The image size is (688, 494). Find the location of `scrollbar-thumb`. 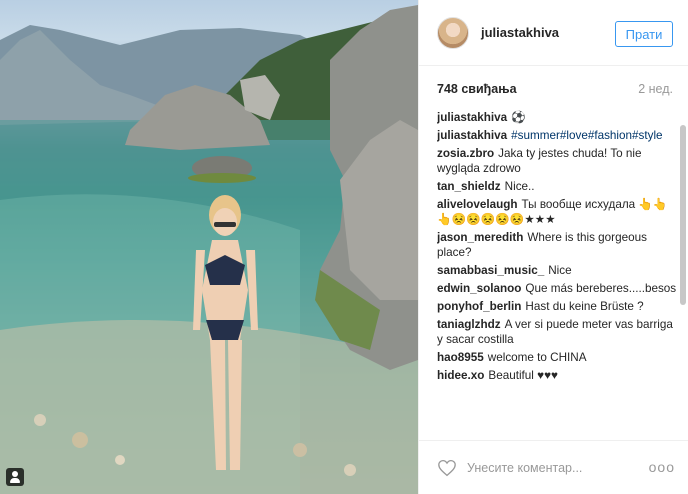

scrollbar-thumb is located at coordinates (683, 215).